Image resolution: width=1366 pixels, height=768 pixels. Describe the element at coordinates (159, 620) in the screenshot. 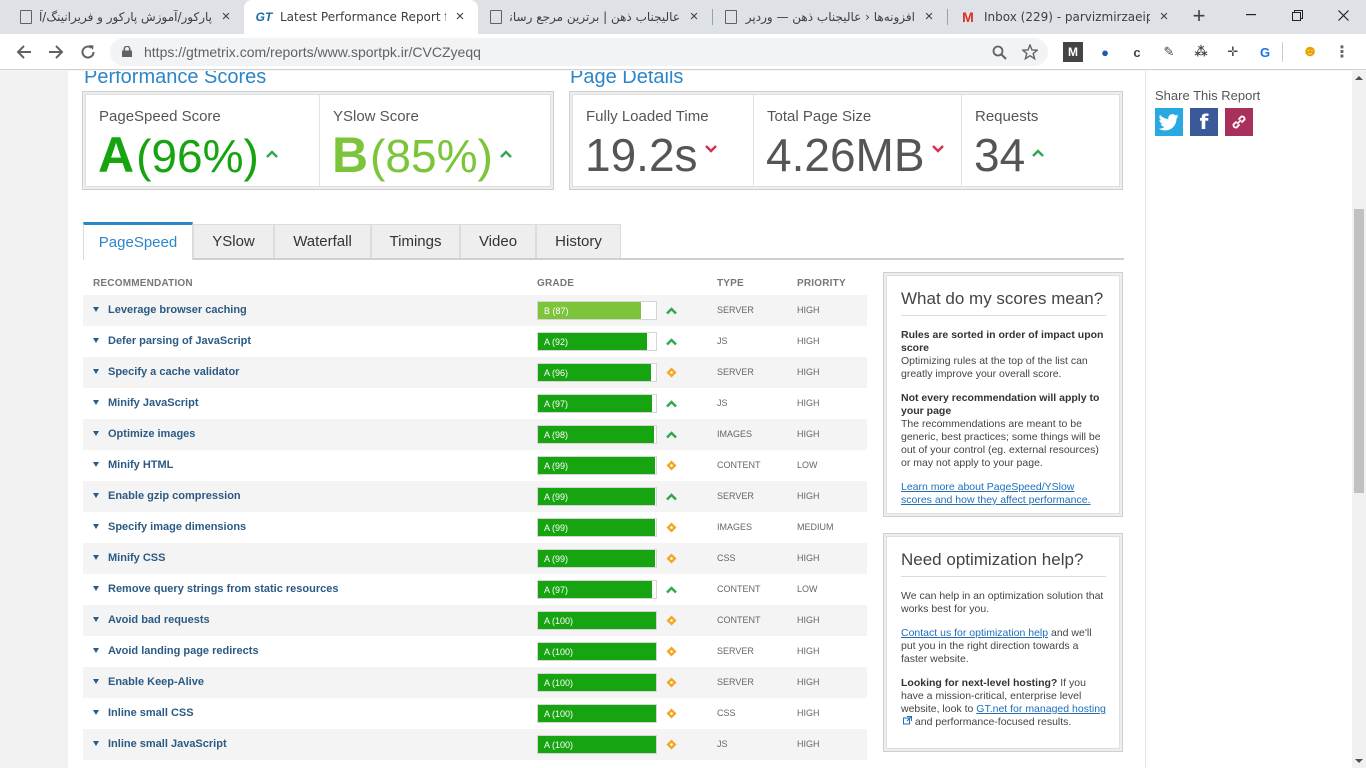

I see `recommendation-name: Avoid bad requests` at that location.